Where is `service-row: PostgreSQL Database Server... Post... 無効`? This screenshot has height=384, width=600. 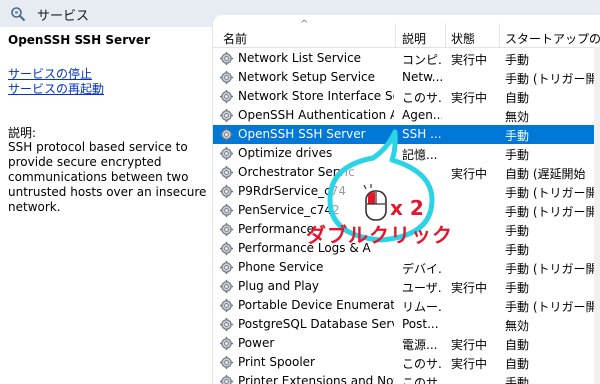 service-row: PostgreSQL Database Server... Post... 無効 is located at coordinates (406, 324).